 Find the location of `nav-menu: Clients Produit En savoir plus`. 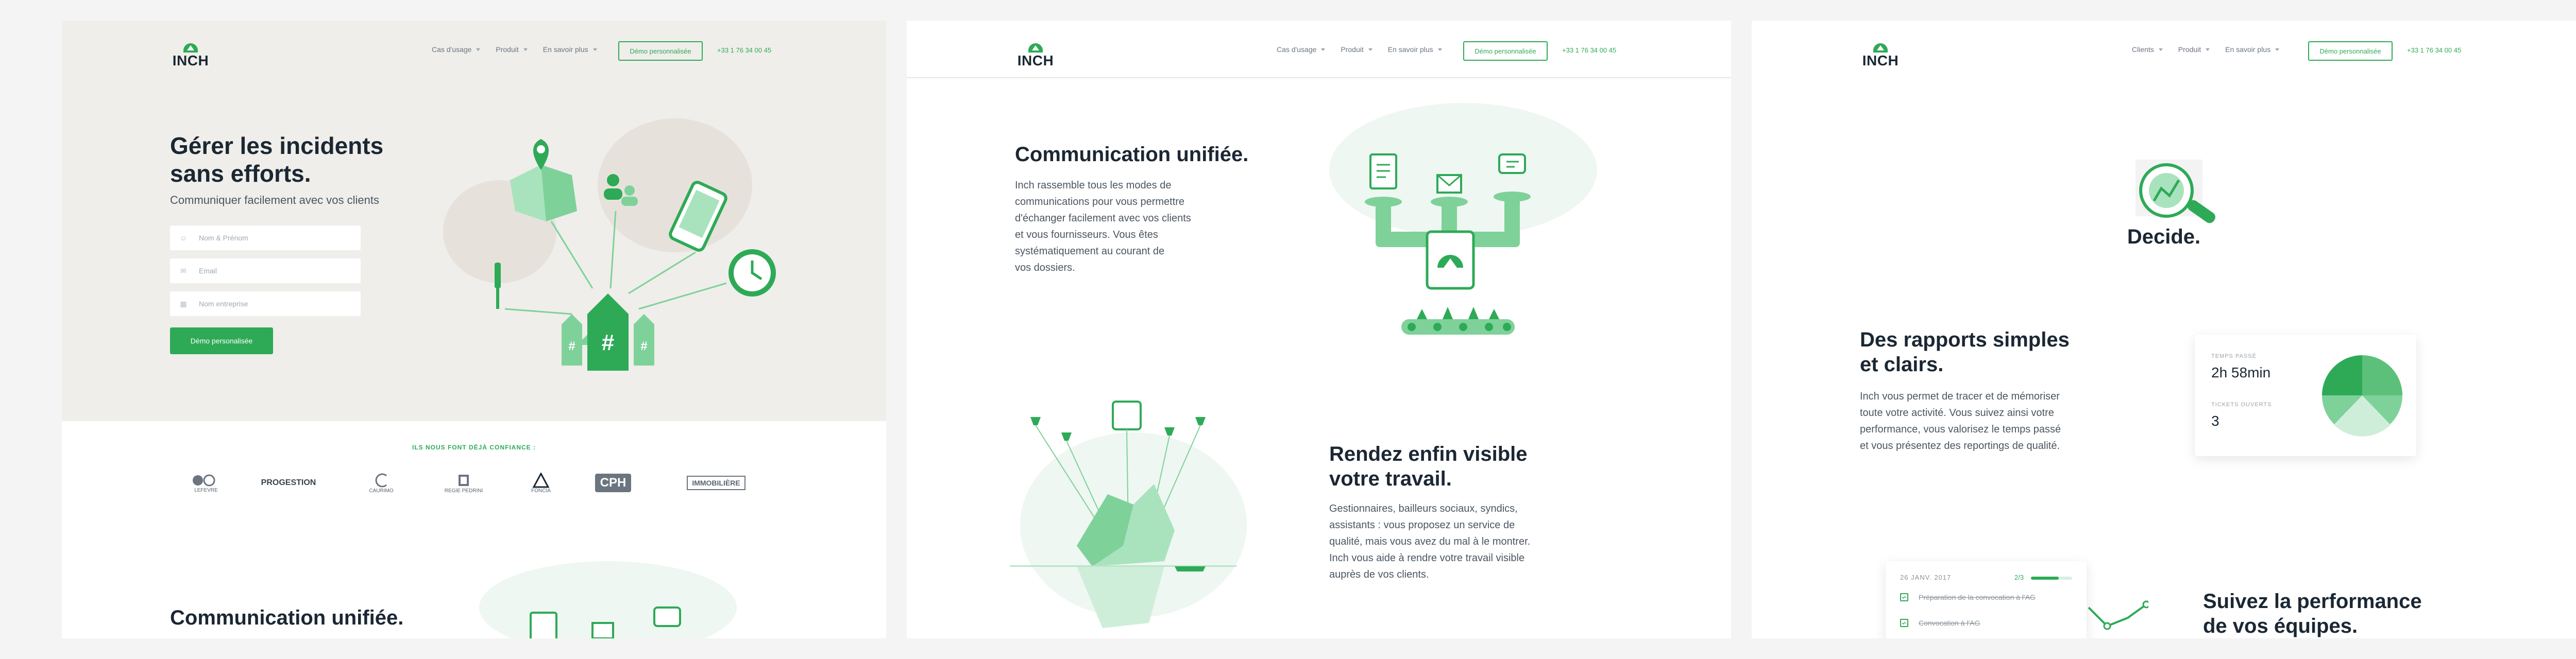

nav-menu: Clients Produit En savoir plus is located at coordinates (2213, 50).